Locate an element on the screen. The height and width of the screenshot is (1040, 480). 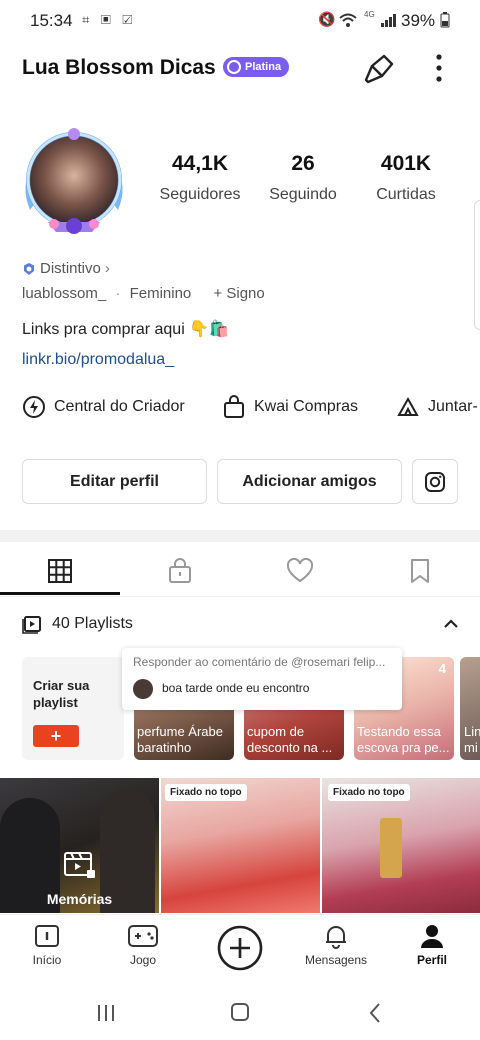
mute-icon: 🔇 is located at coordinates (327, 19).